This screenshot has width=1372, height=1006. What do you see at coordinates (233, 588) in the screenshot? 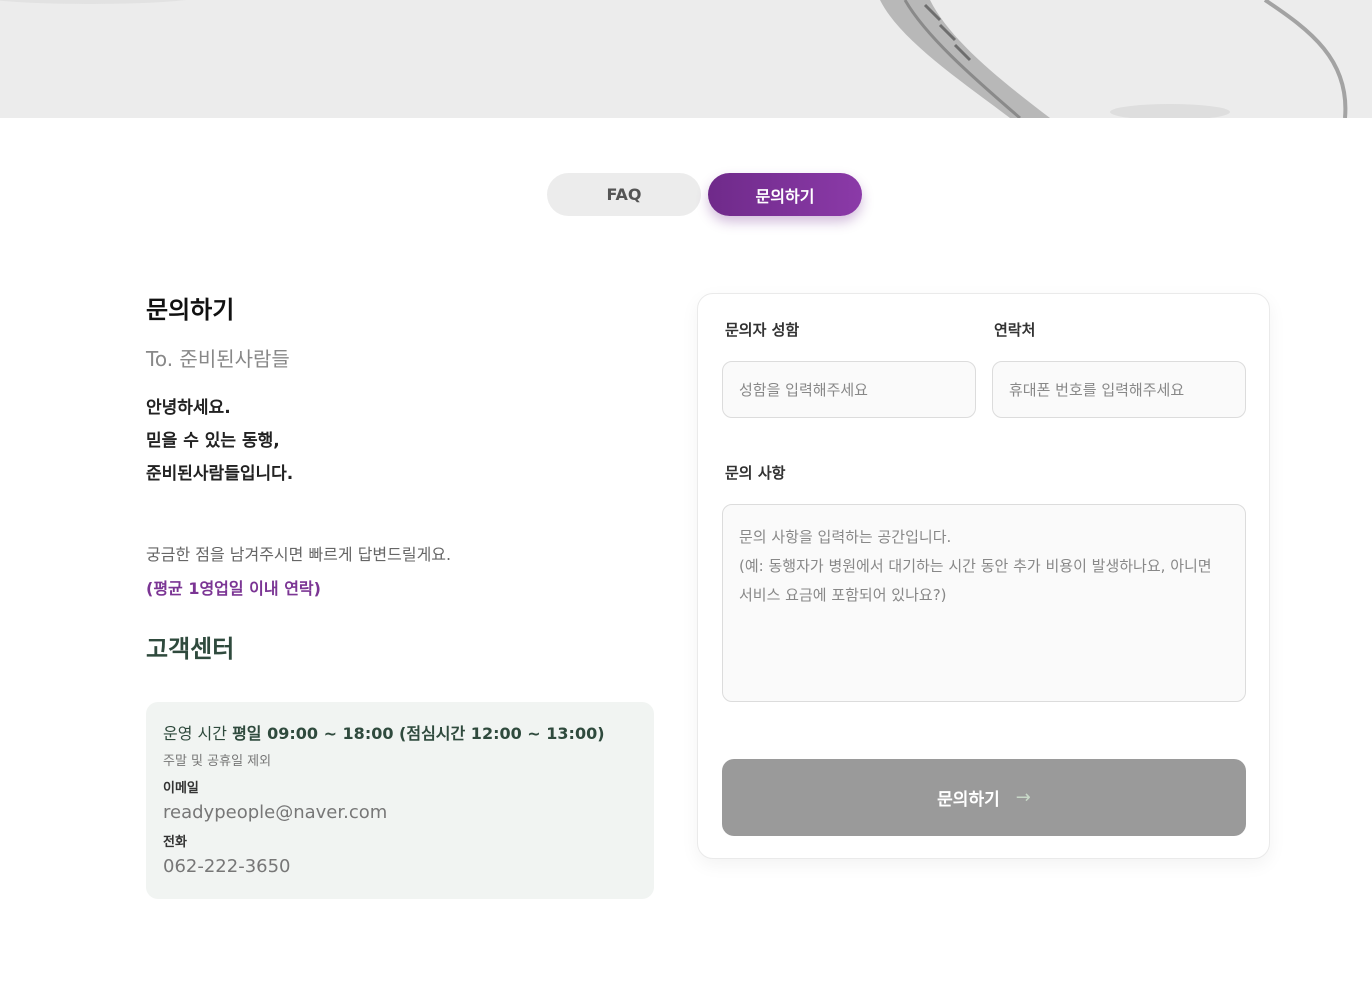
I see `response-time-note: (평균 1영업일 이내 연락)` at bounding box center [233, 588].